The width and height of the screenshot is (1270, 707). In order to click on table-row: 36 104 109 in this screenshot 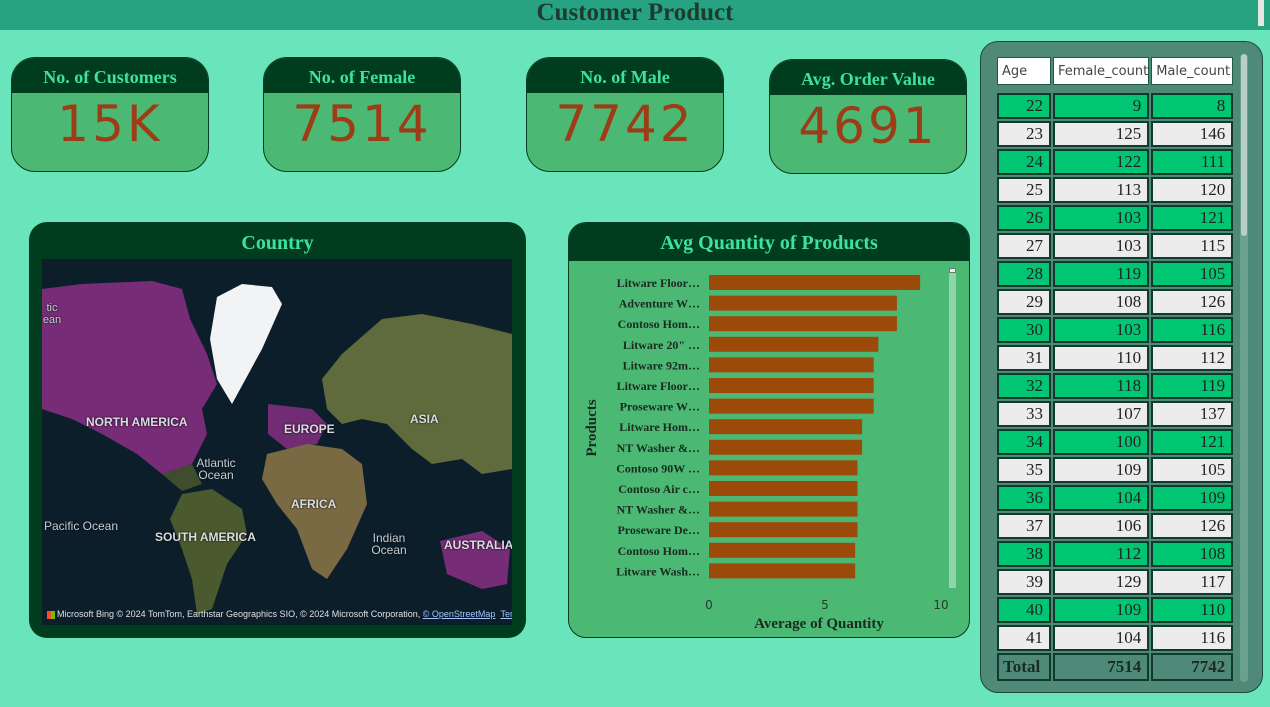, I will do `click(1115, 498)`.